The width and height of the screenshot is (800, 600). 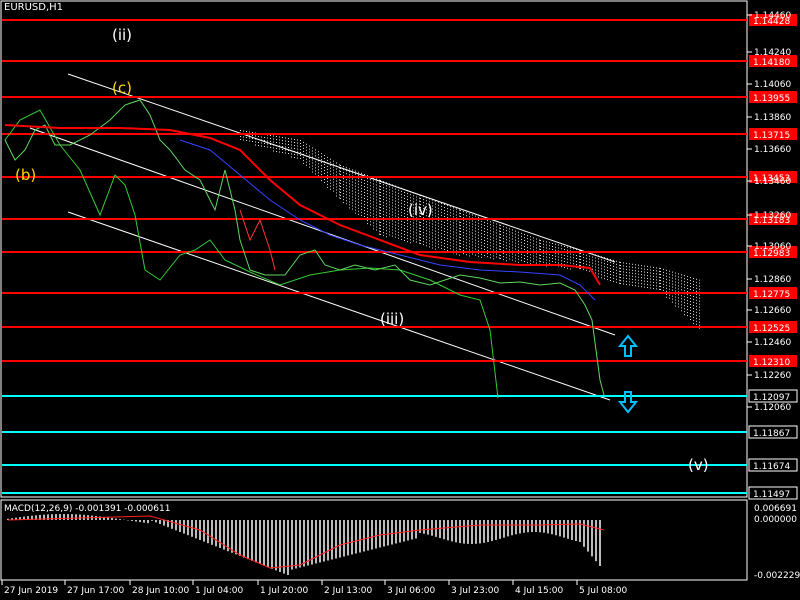 I want to click on time-tick-label: 28 Jun 10:00, so click(x=160, y=591).